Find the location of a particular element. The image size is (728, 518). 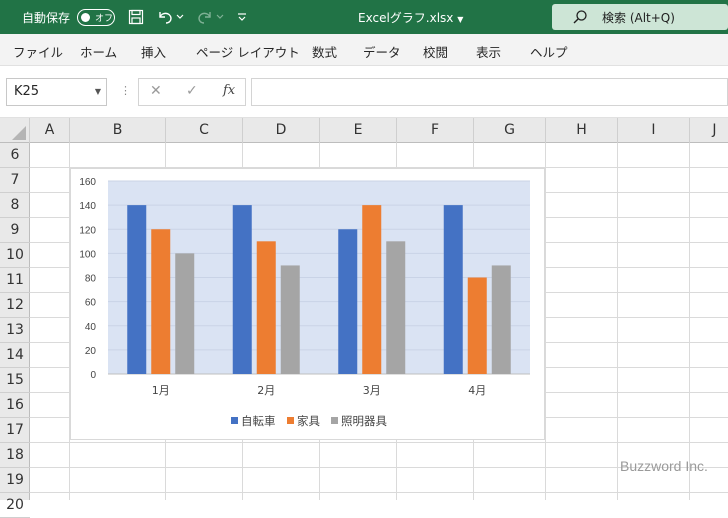

x-tick-label: 3月 is located at coordinates (372, 390).